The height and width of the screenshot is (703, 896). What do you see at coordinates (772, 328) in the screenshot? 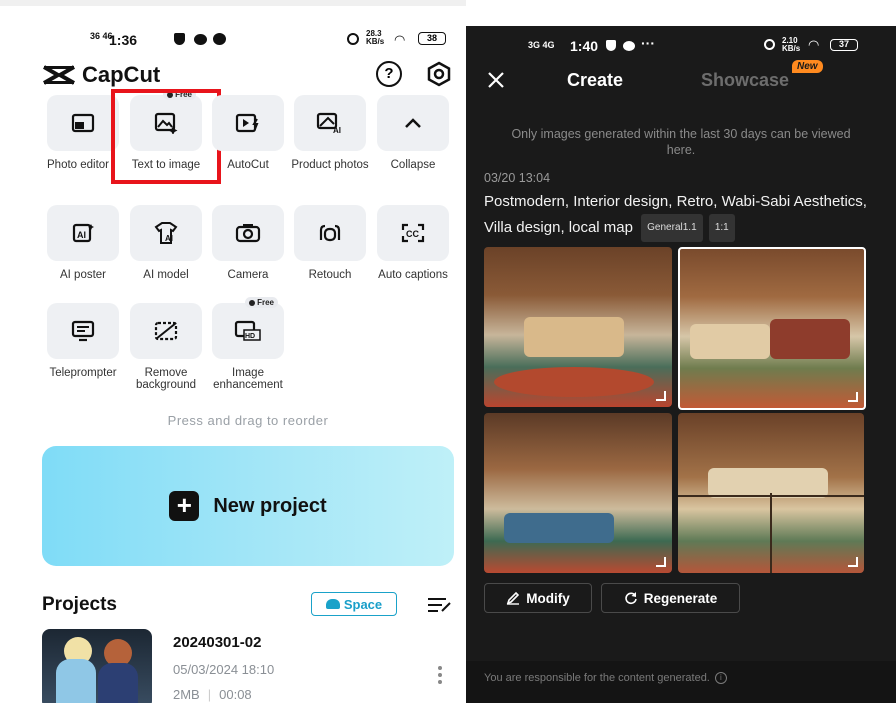
I see `generated-image-2-selected` at bounding box center [772, 328].